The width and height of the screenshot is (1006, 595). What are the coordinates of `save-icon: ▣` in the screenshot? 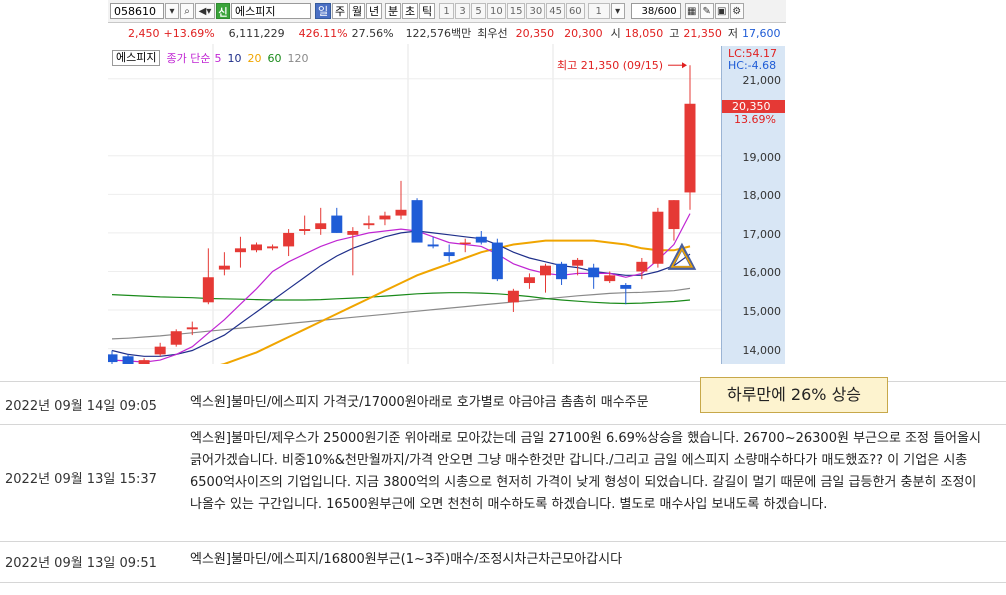 It's located at (721, 11).